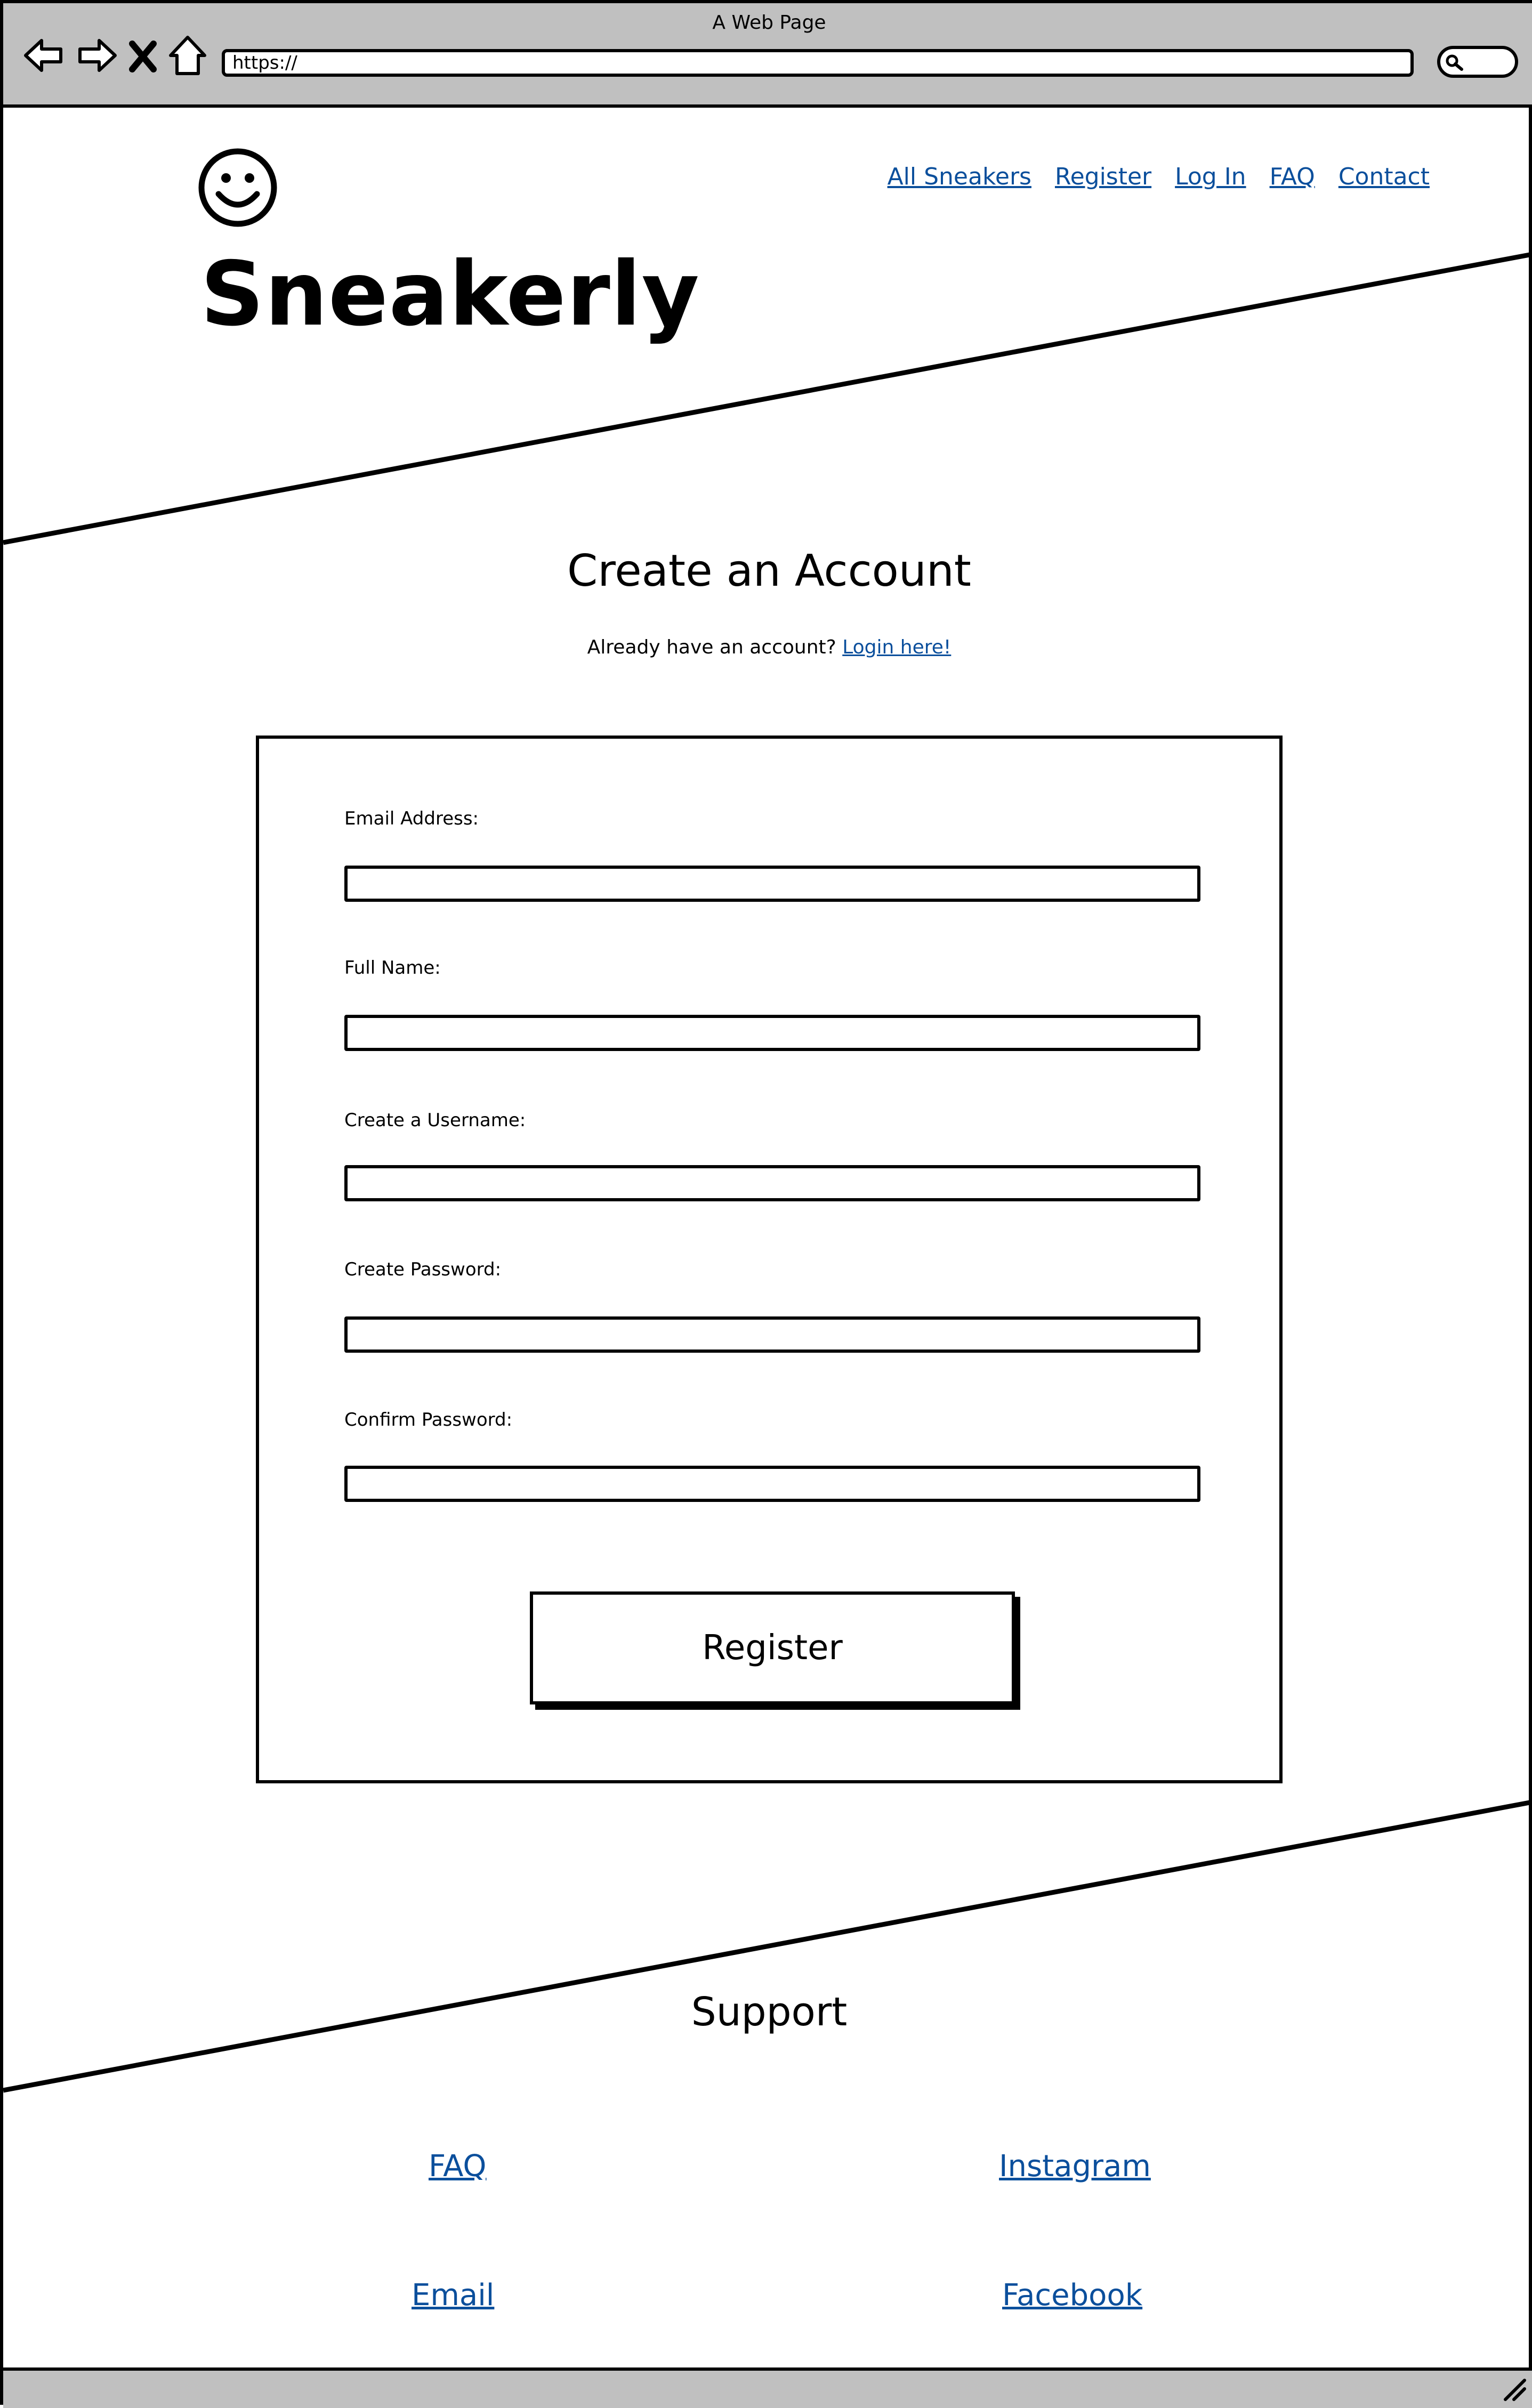 This screenshot has height=2408, width=1532. I want to click on email-label: Email Address:, so click(412, 818).